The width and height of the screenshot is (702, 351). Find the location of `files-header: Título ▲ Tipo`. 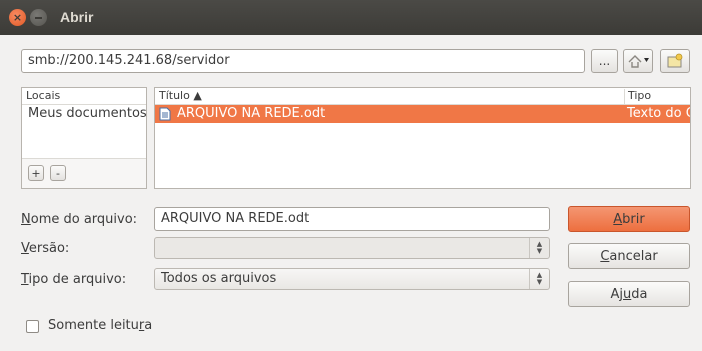

files-header: Título ▲ Tipo is located at coordinates (422, 96).